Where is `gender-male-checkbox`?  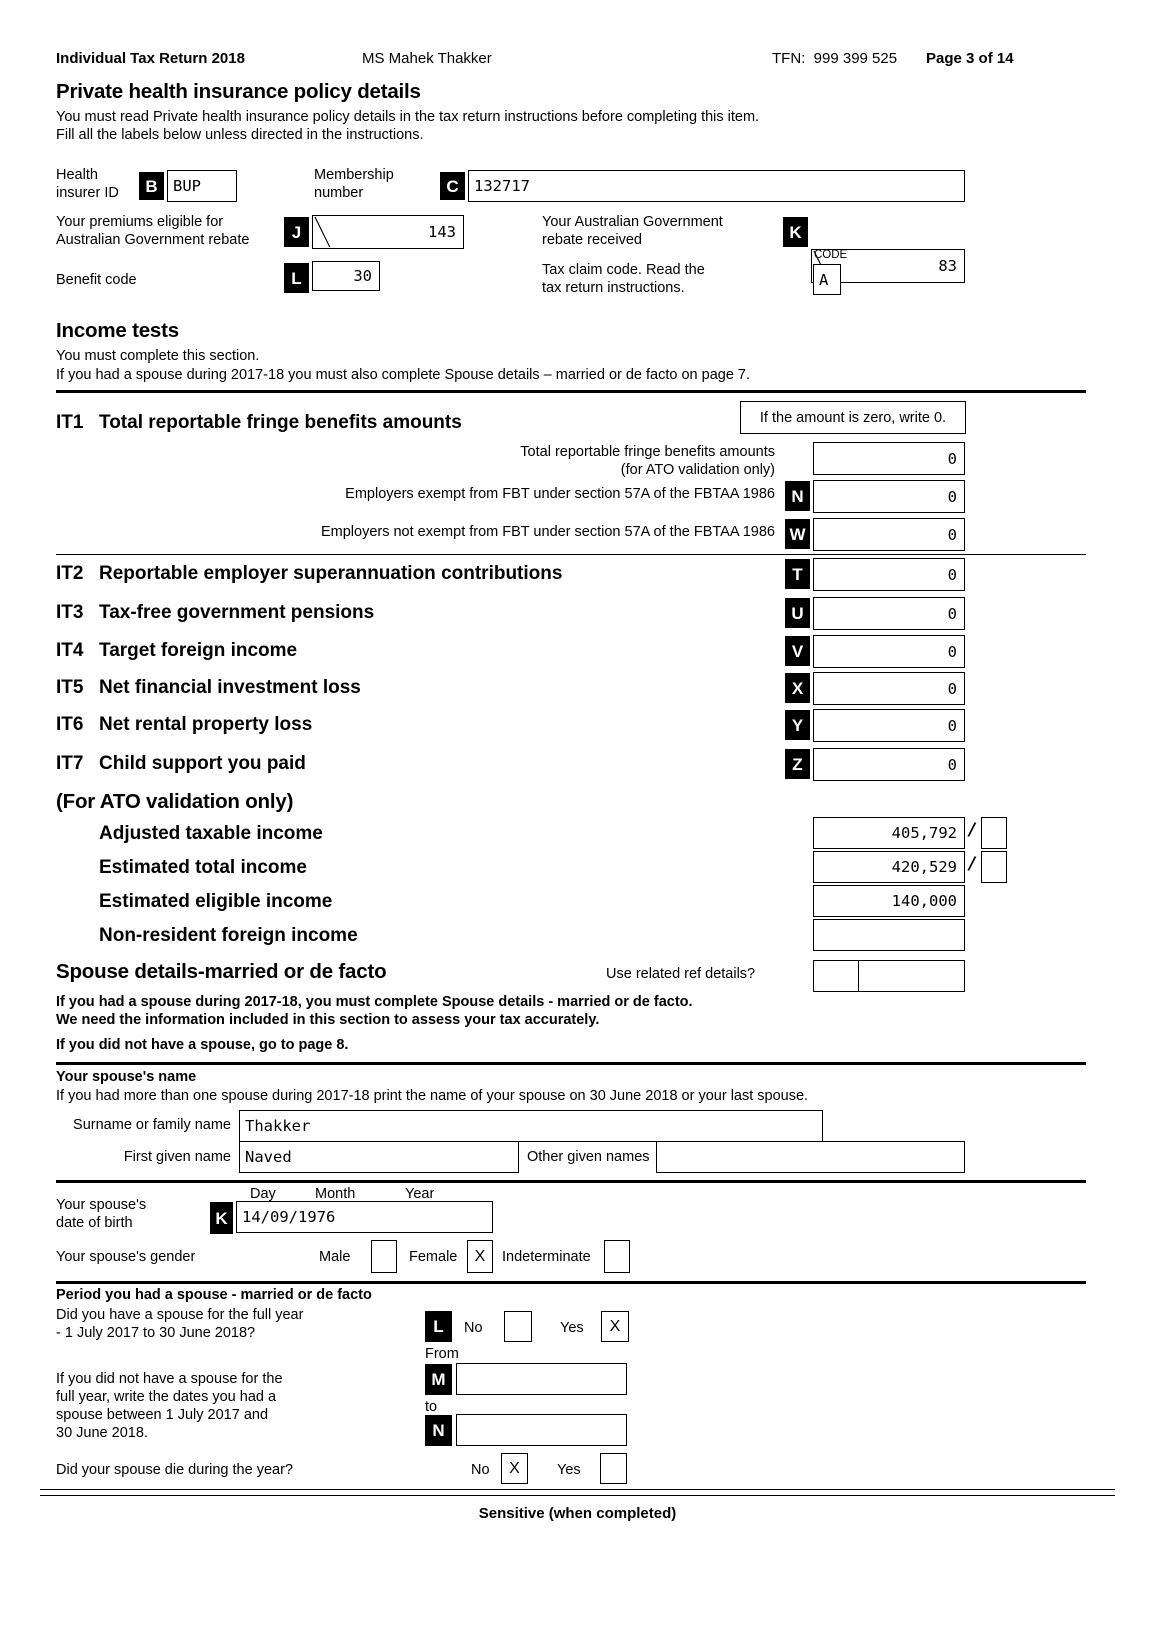 gender-male-checkbox is located at coordinates (384, 1256).